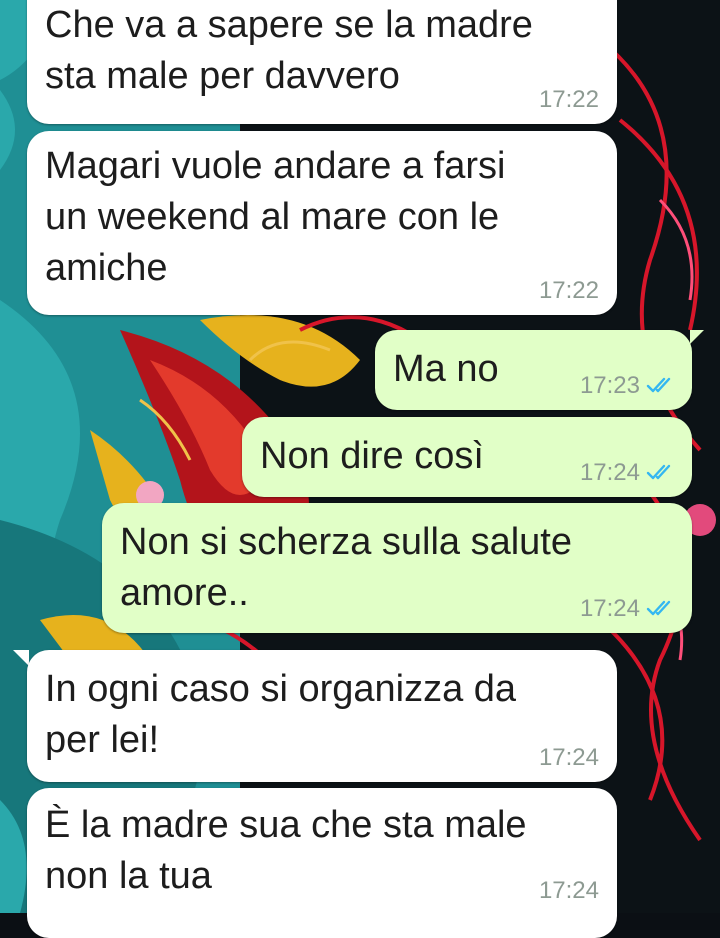 Image resolution: width=720 pixels, height=938 pixels. I want to click on message-line: È la madre sua che sta male, so click(286, 825).